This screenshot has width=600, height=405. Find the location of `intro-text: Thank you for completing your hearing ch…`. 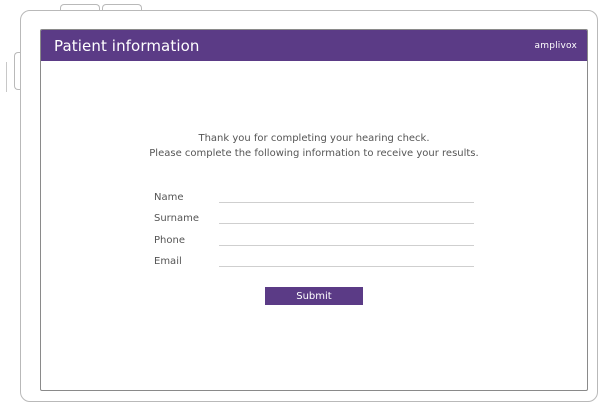

intro-text: Thank you for completing your hearing ch… is located at coordinates (314, 146).